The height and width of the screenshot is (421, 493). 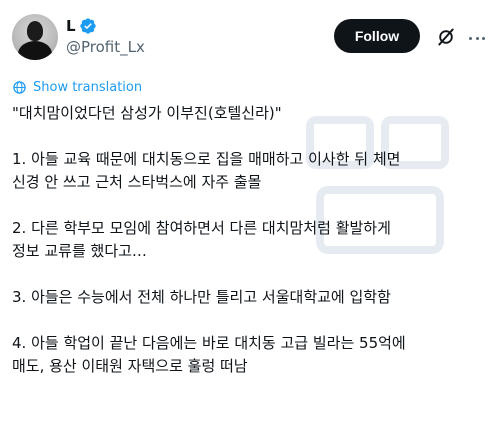 What do you see at coordinates (105, 47) in the screenshot?
I see `user-handle: @Profit_Lx` at bounding box center [105, 47].